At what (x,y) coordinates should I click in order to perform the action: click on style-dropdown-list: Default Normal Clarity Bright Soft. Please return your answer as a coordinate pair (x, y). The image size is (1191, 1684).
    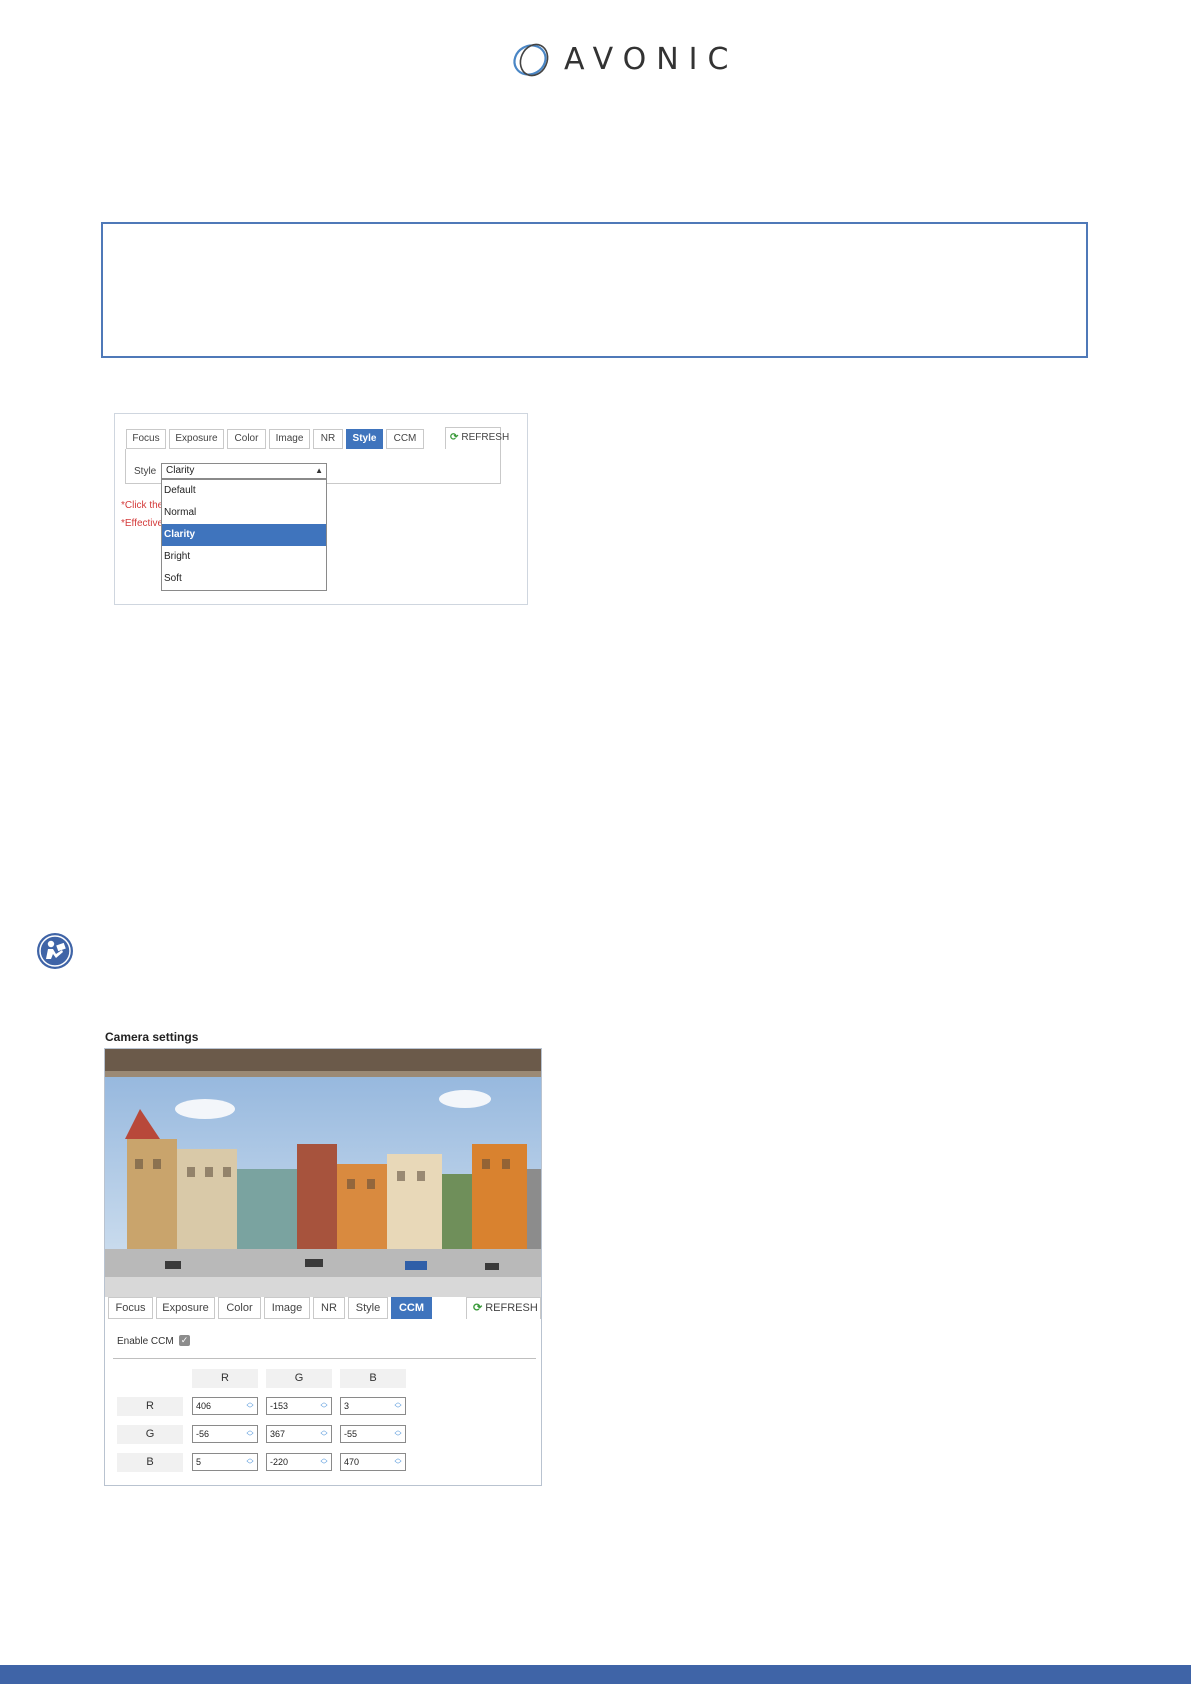
    Looking at the image, I should click on (244, 535).